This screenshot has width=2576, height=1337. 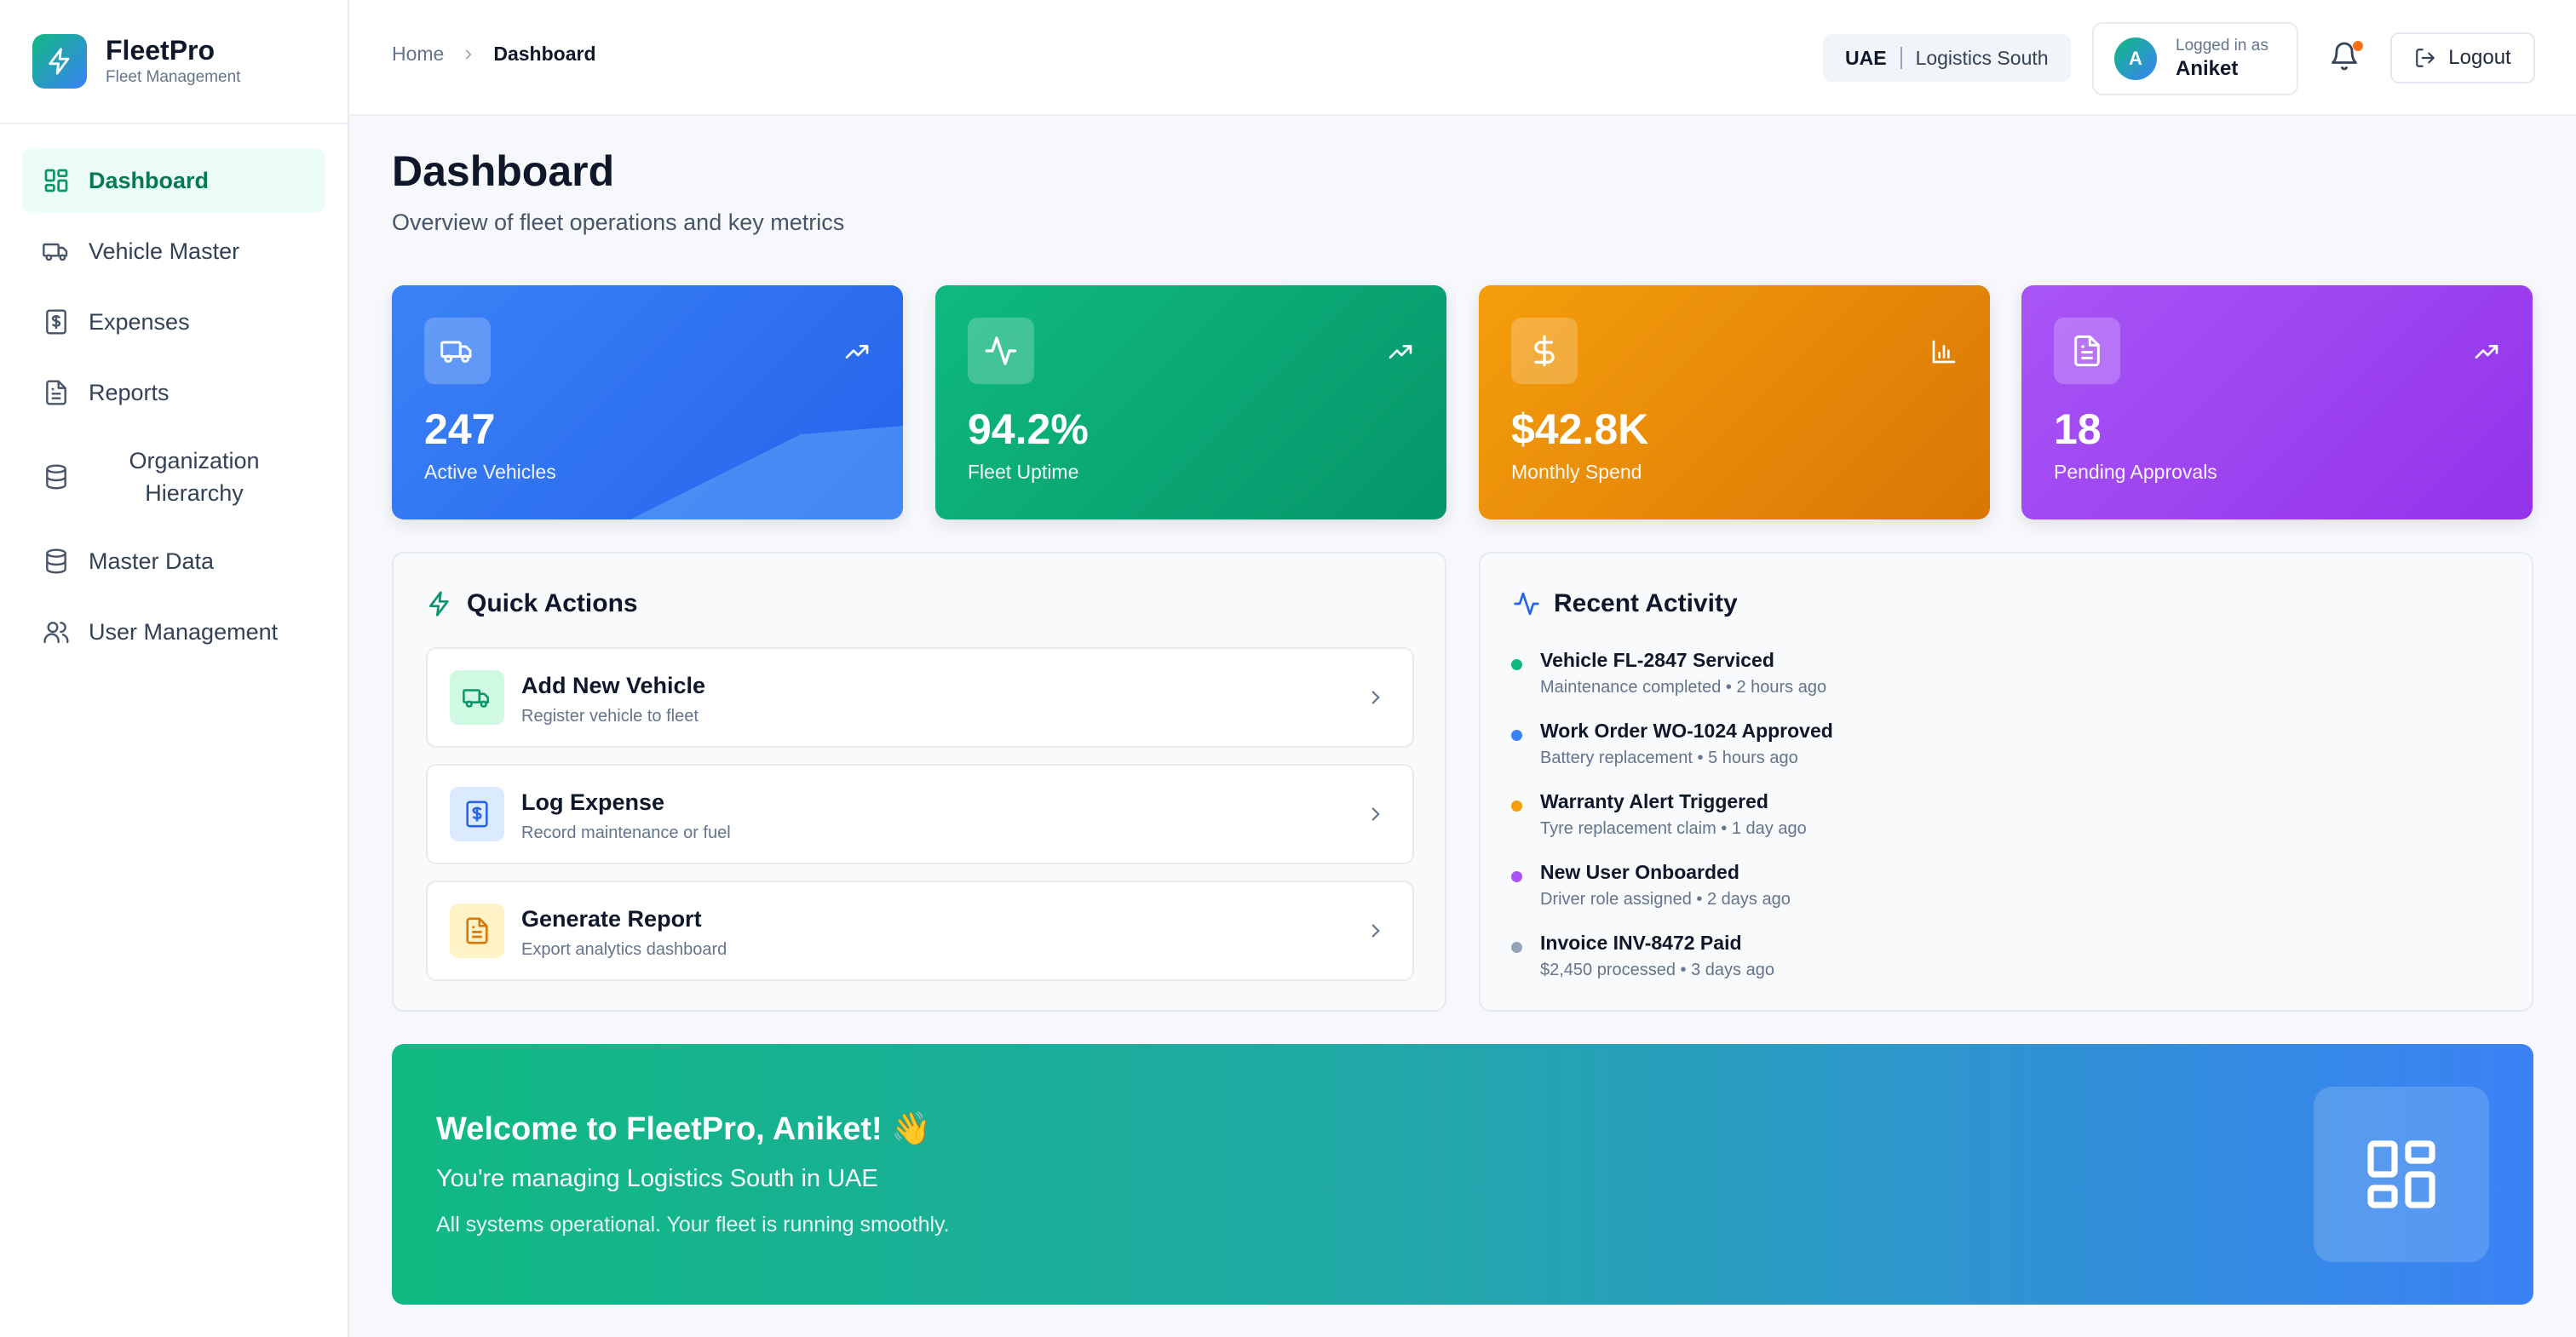 I want to click on sidebar-item-organization-hierarchy: Organization Hierarchy, so click(x=174, y=477).